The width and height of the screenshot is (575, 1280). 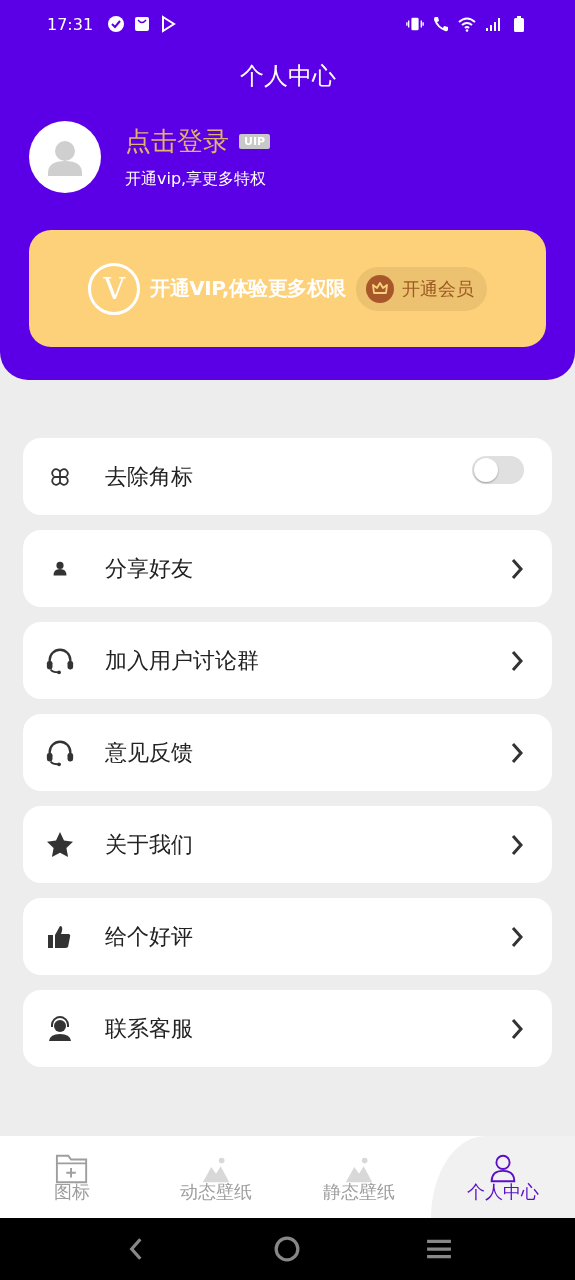 I want to click on menu-label: 加入用户讨论群, so click(x=182, y=660).